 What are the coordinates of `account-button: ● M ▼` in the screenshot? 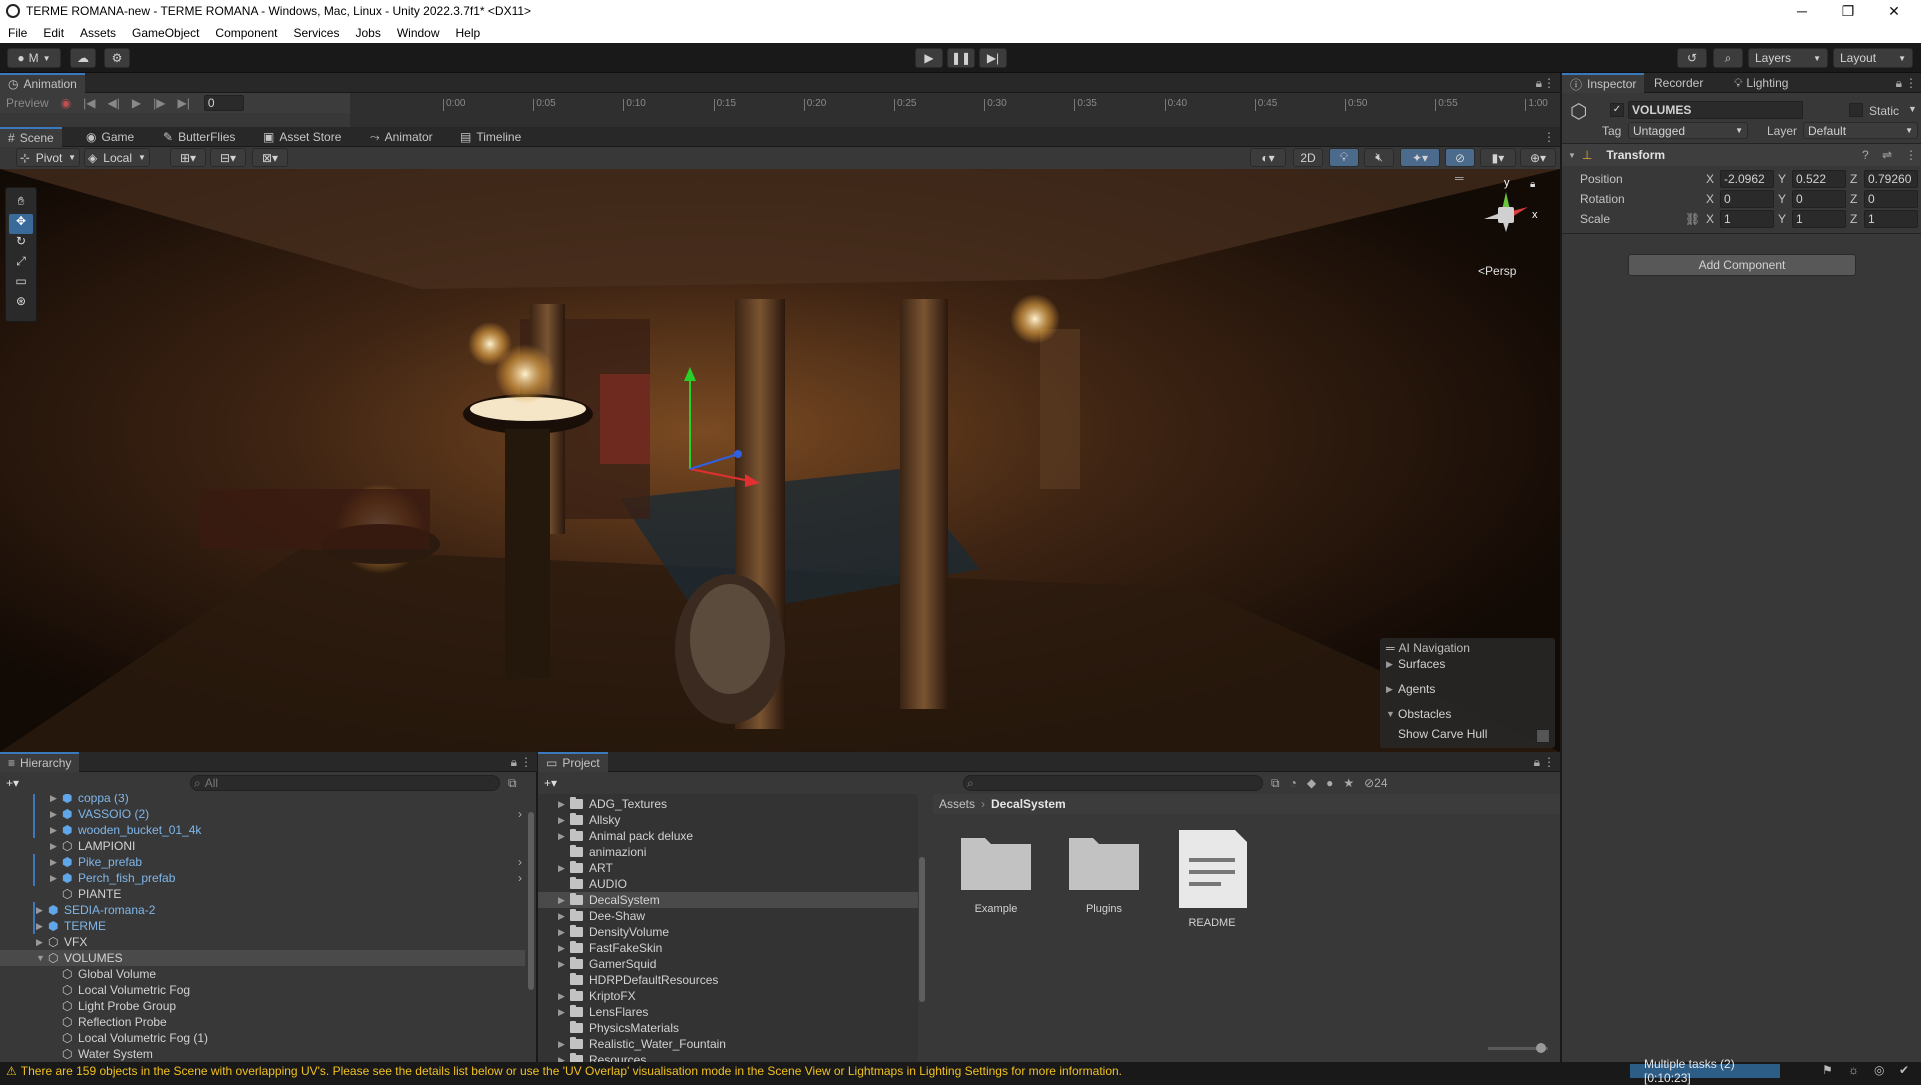 It's located at (34, 58).